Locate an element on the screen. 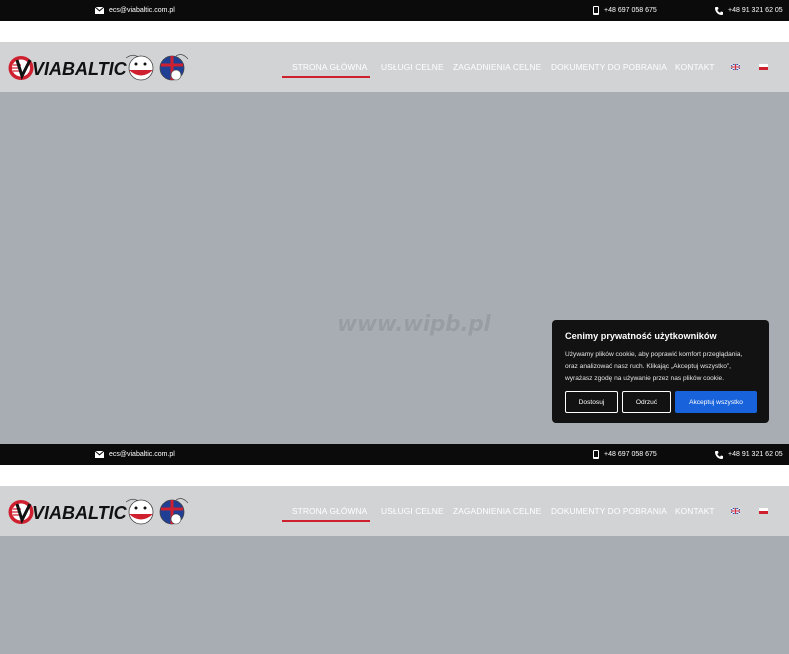 This screenshot has width=789, height=654. nav-item-home: STRONA GŁÓWNA is located at coordinates (329, 67).